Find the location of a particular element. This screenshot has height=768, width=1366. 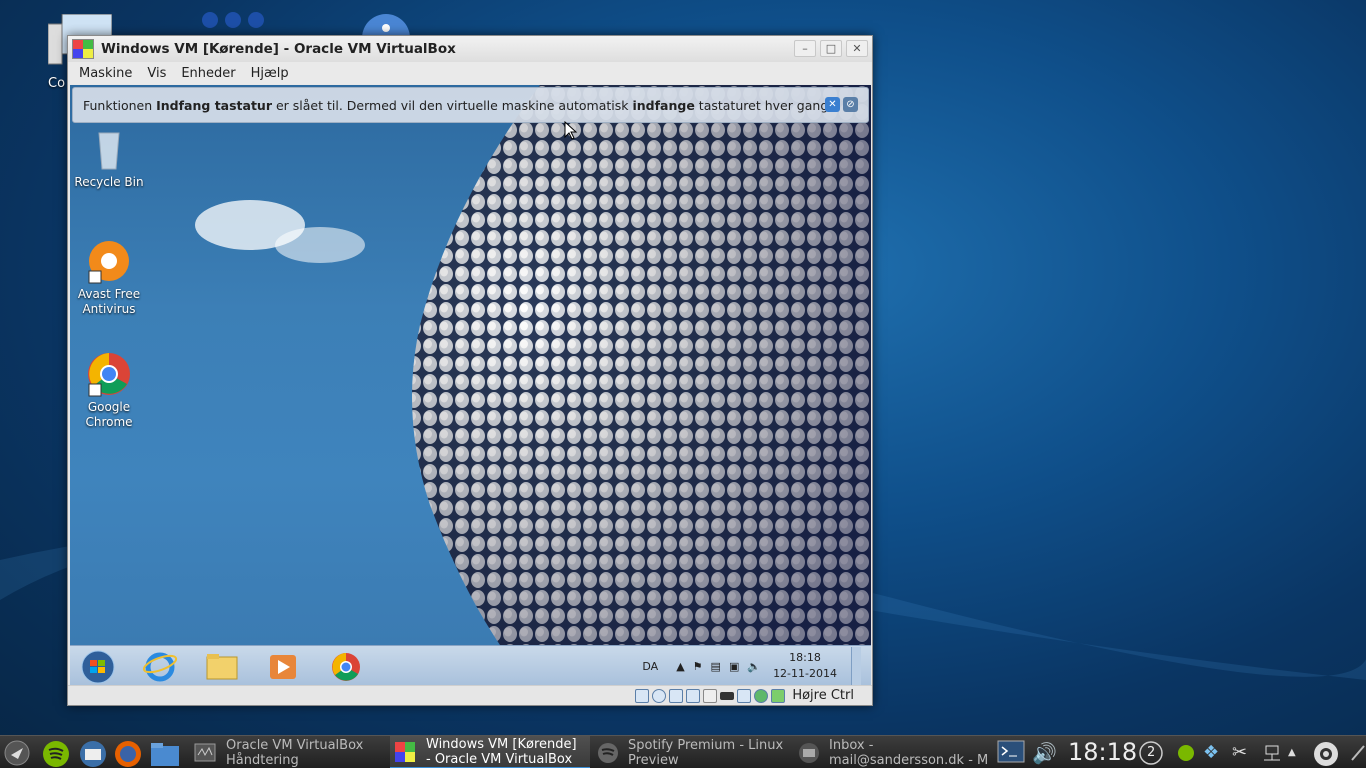

vista-app-icon is located at coordinates (83, 49).